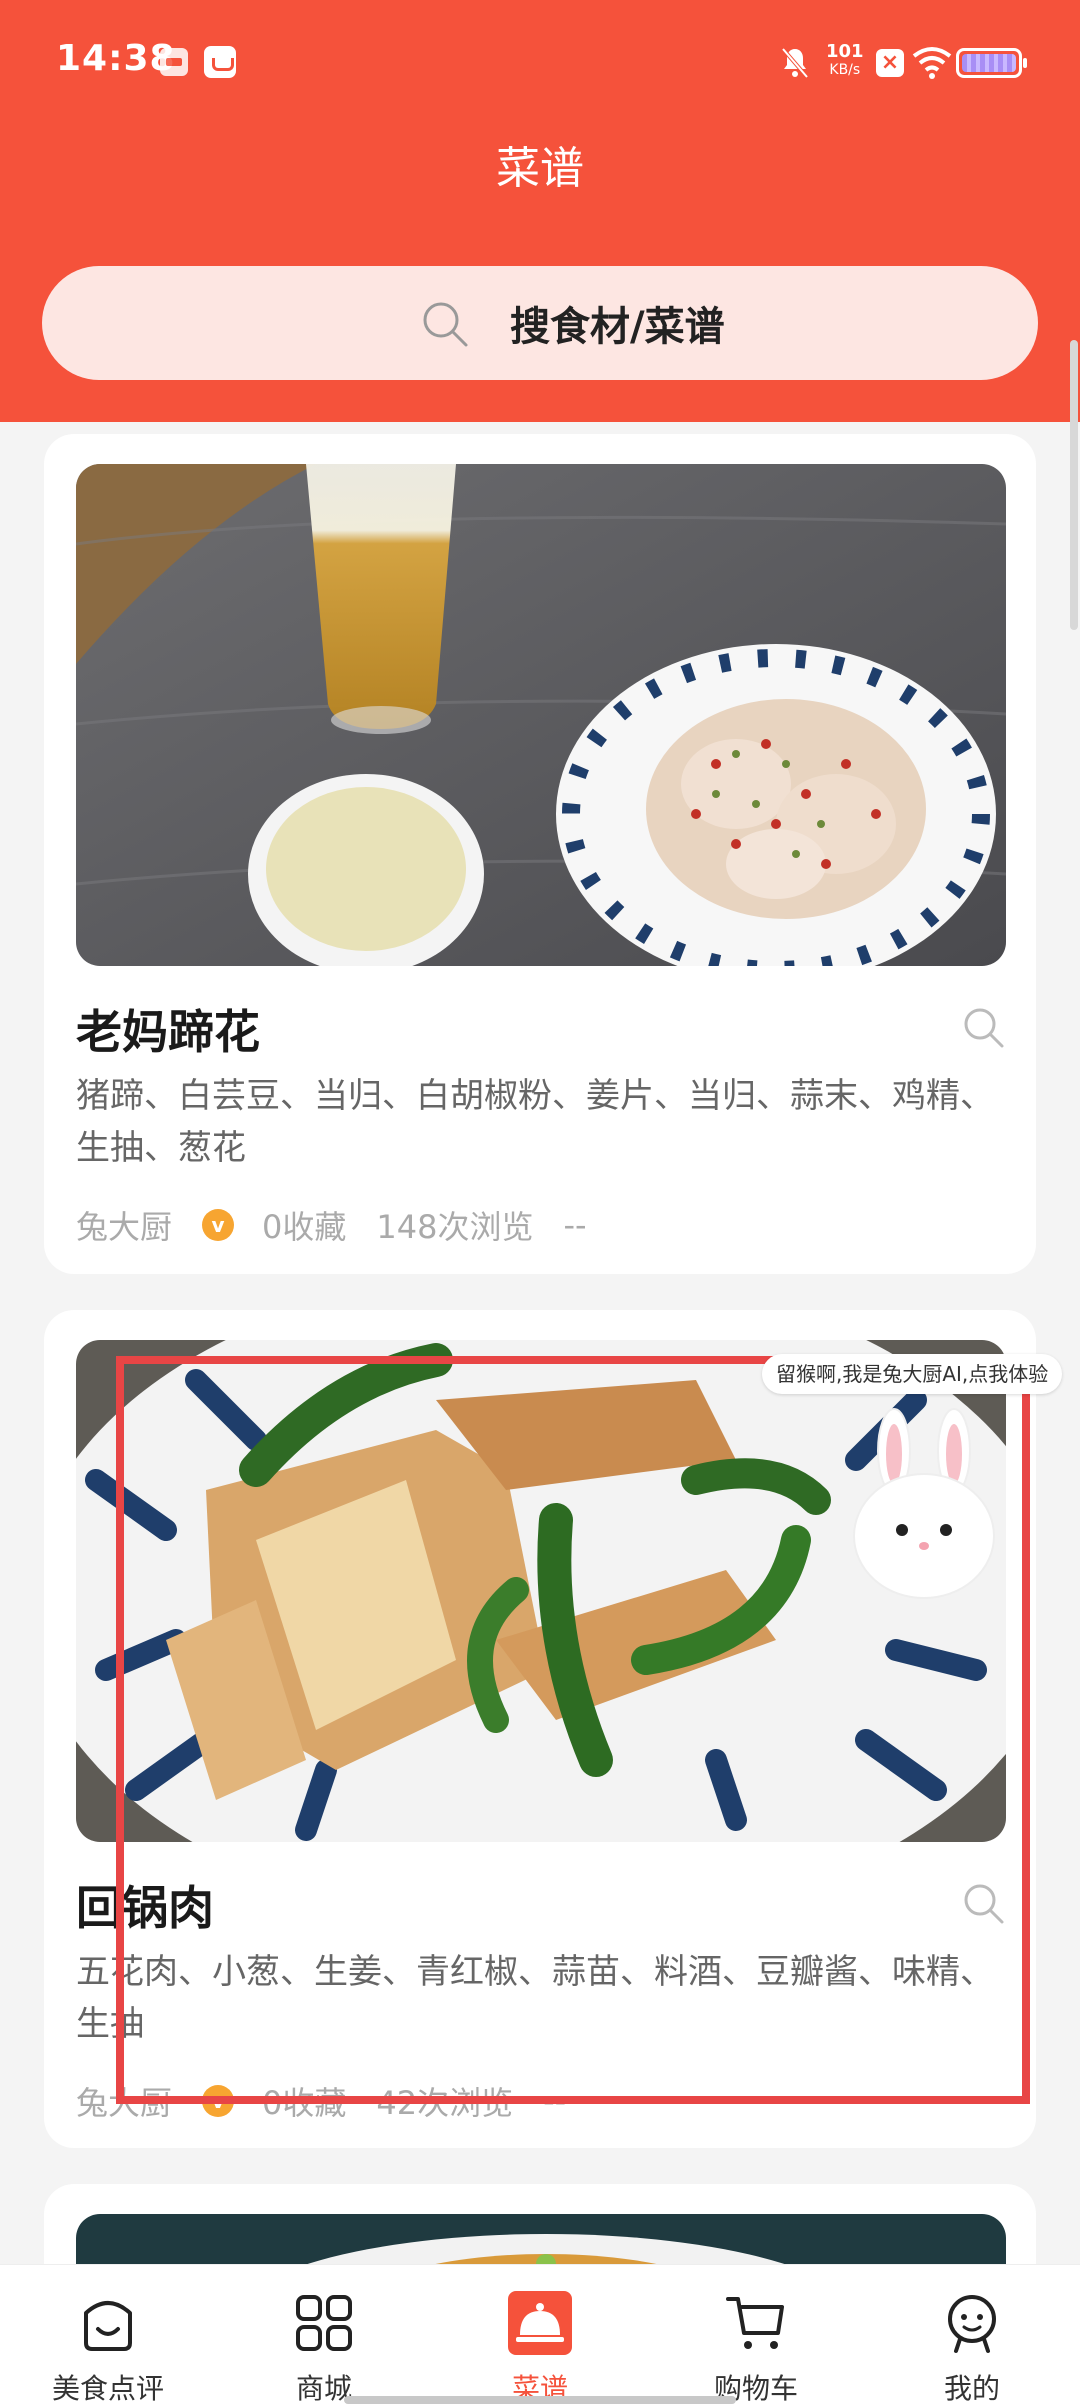 The width and height of the screenshot is (1080, 2408). Describe the element at coordinates (755, 2323) in the screenshot. I see `cart-icon` at that location.